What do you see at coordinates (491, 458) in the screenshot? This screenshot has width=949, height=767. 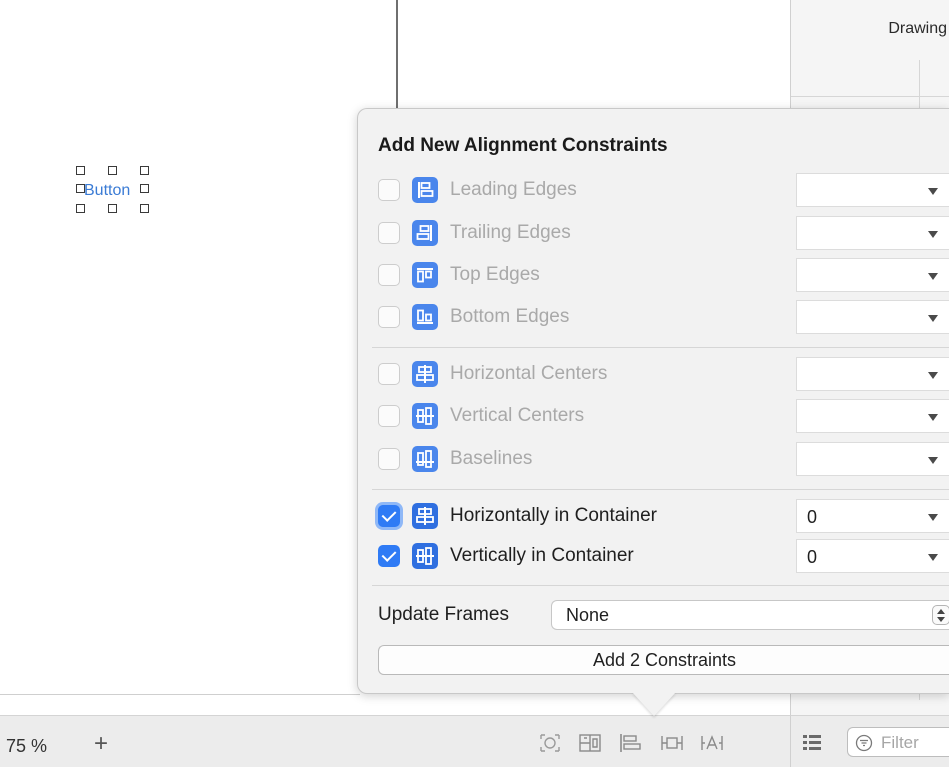 I see `baselines-label: Baselines` at bounding box center [491, 458].